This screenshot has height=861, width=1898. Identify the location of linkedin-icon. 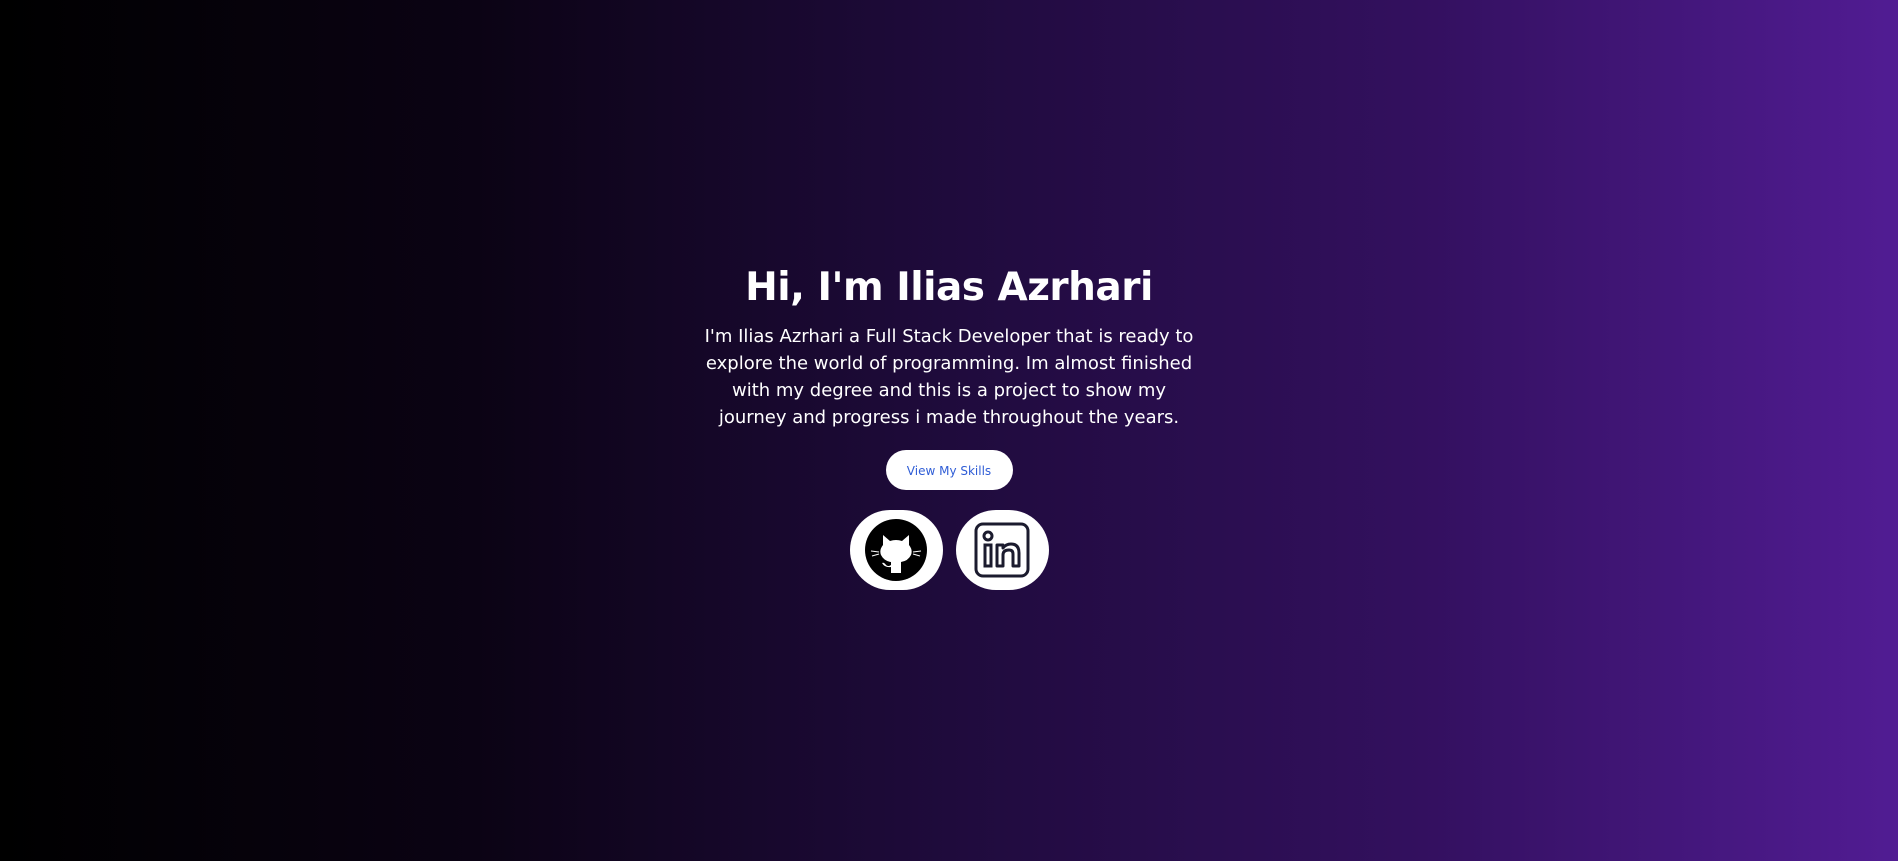
(1002, 550).